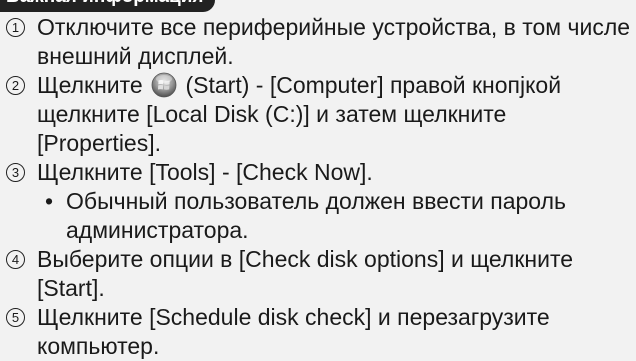  What do you see at coordinates (164, 85) in the screenshot?
I see `windows-start-orb-icon` at bounding box center [164, 85].